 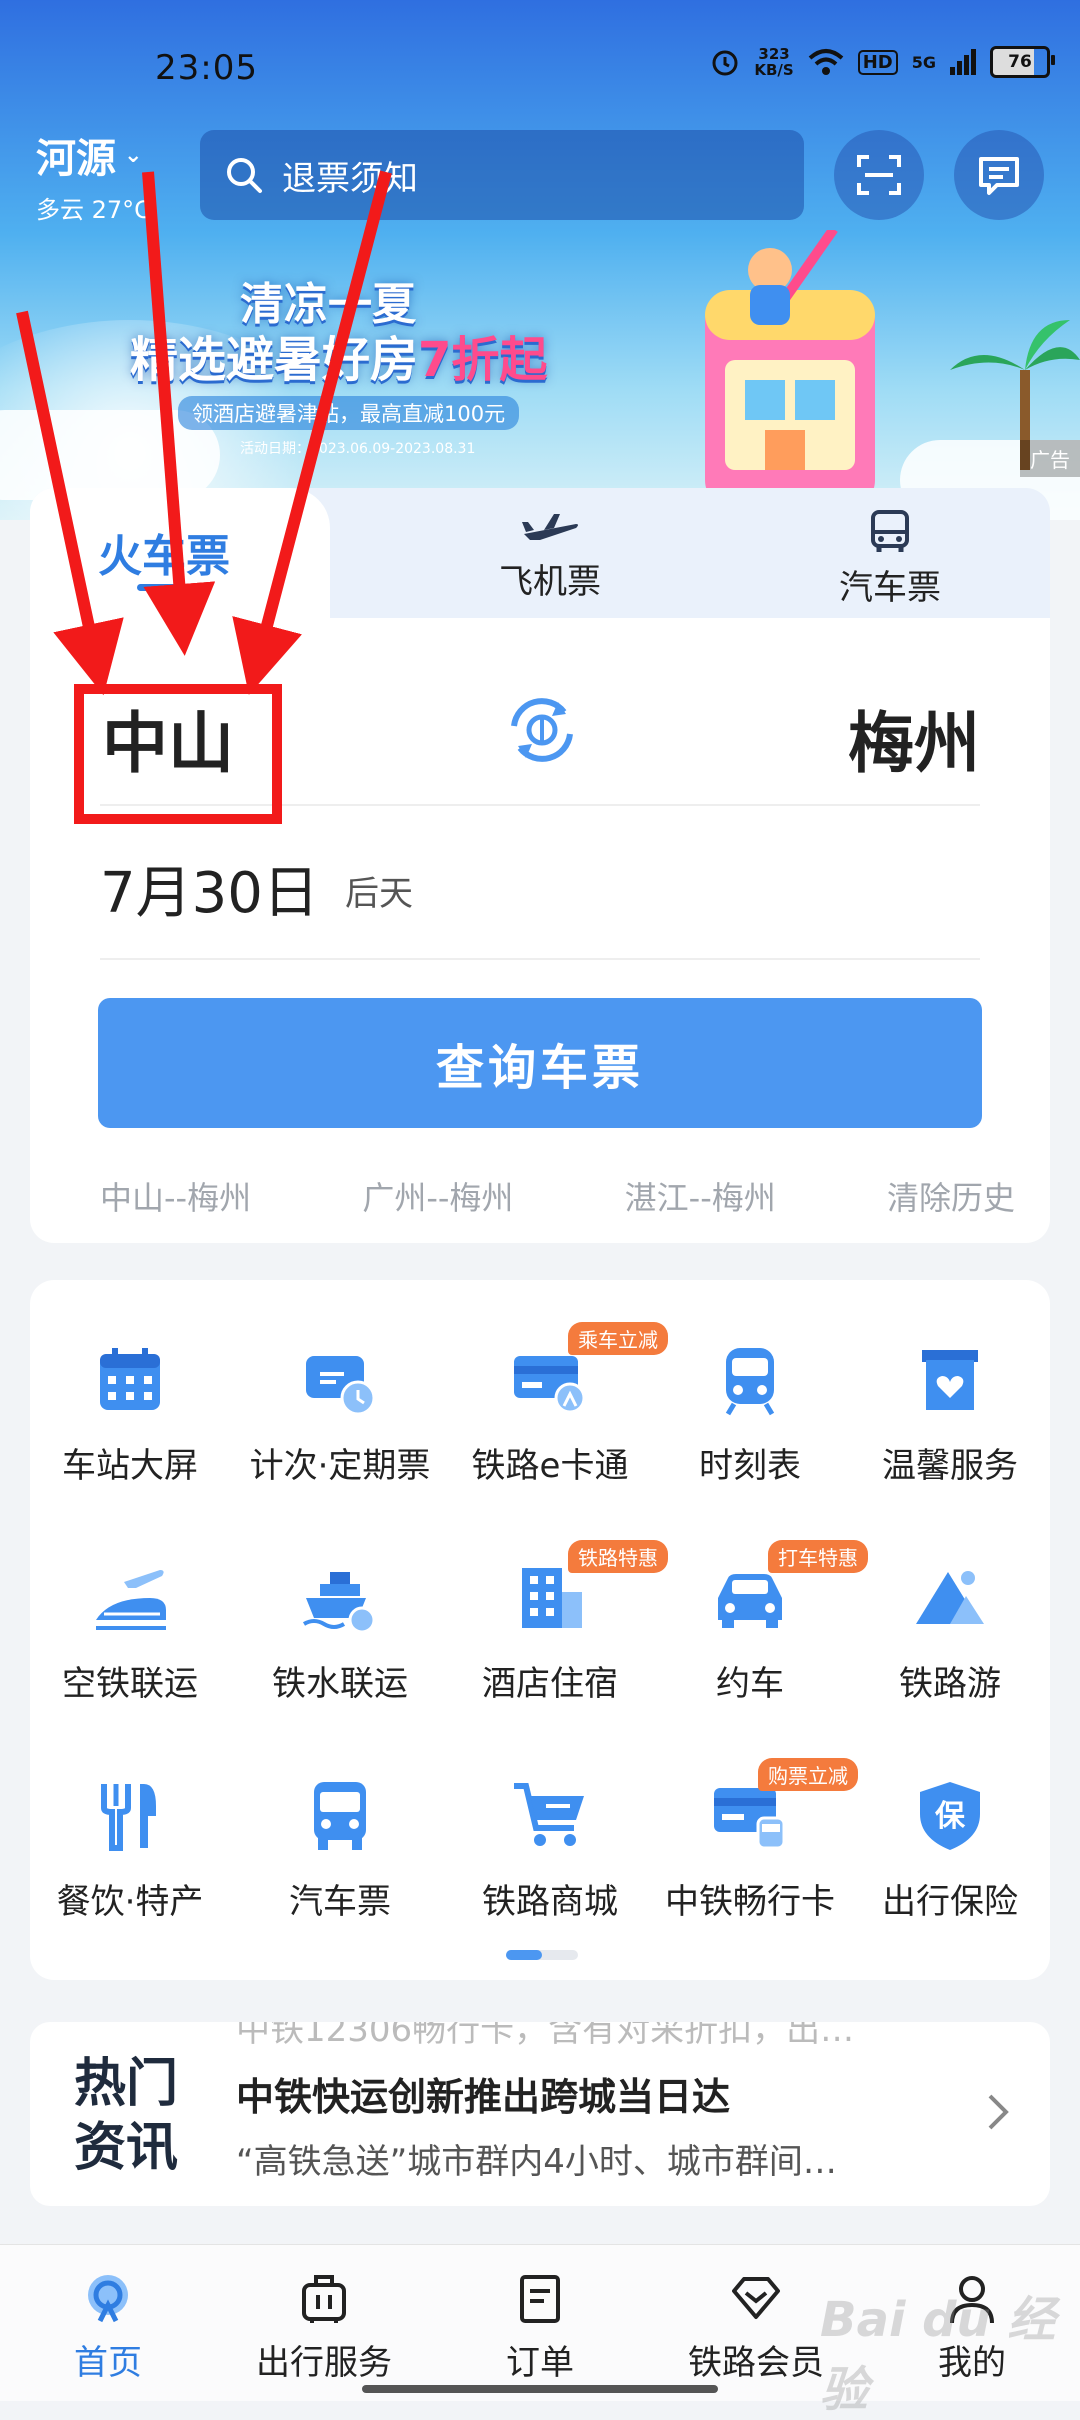 What do you see at coordinates (951, 1196) in the screenshot?
I see `clear-history-button: 清除历史` at bounding box center [951, 1196].